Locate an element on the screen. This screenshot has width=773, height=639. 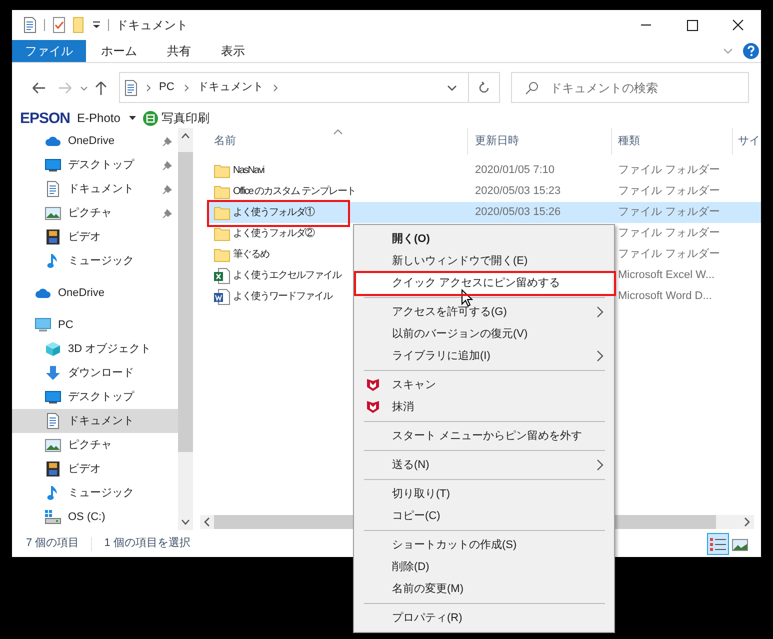
status-text: 7 個の項目 is located at coordinates (53, 544).